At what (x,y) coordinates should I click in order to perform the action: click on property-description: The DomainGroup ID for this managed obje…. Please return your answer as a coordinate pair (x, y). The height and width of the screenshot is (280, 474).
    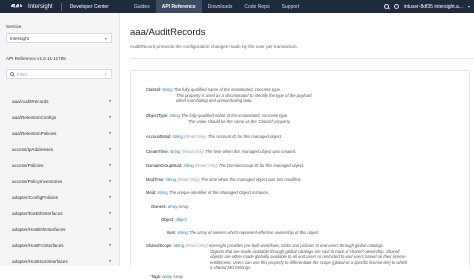
    Looking at the image, I should click on (261, 165).